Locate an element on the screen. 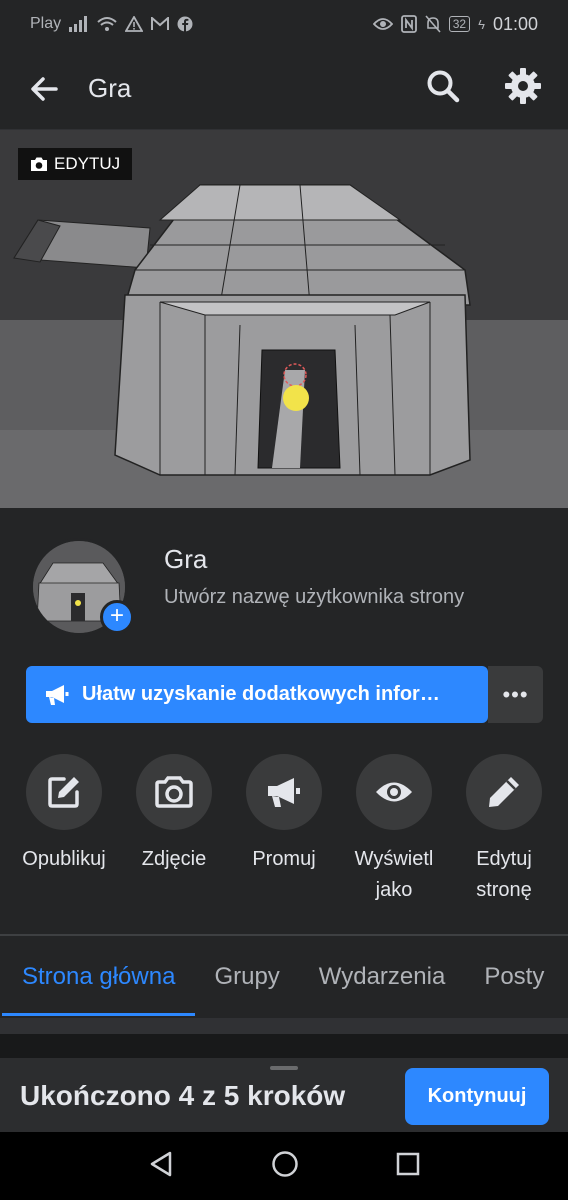 This screenshot has height=1200, width=568. action-label: Edytuj stronę is located at coordinates (504, 874).